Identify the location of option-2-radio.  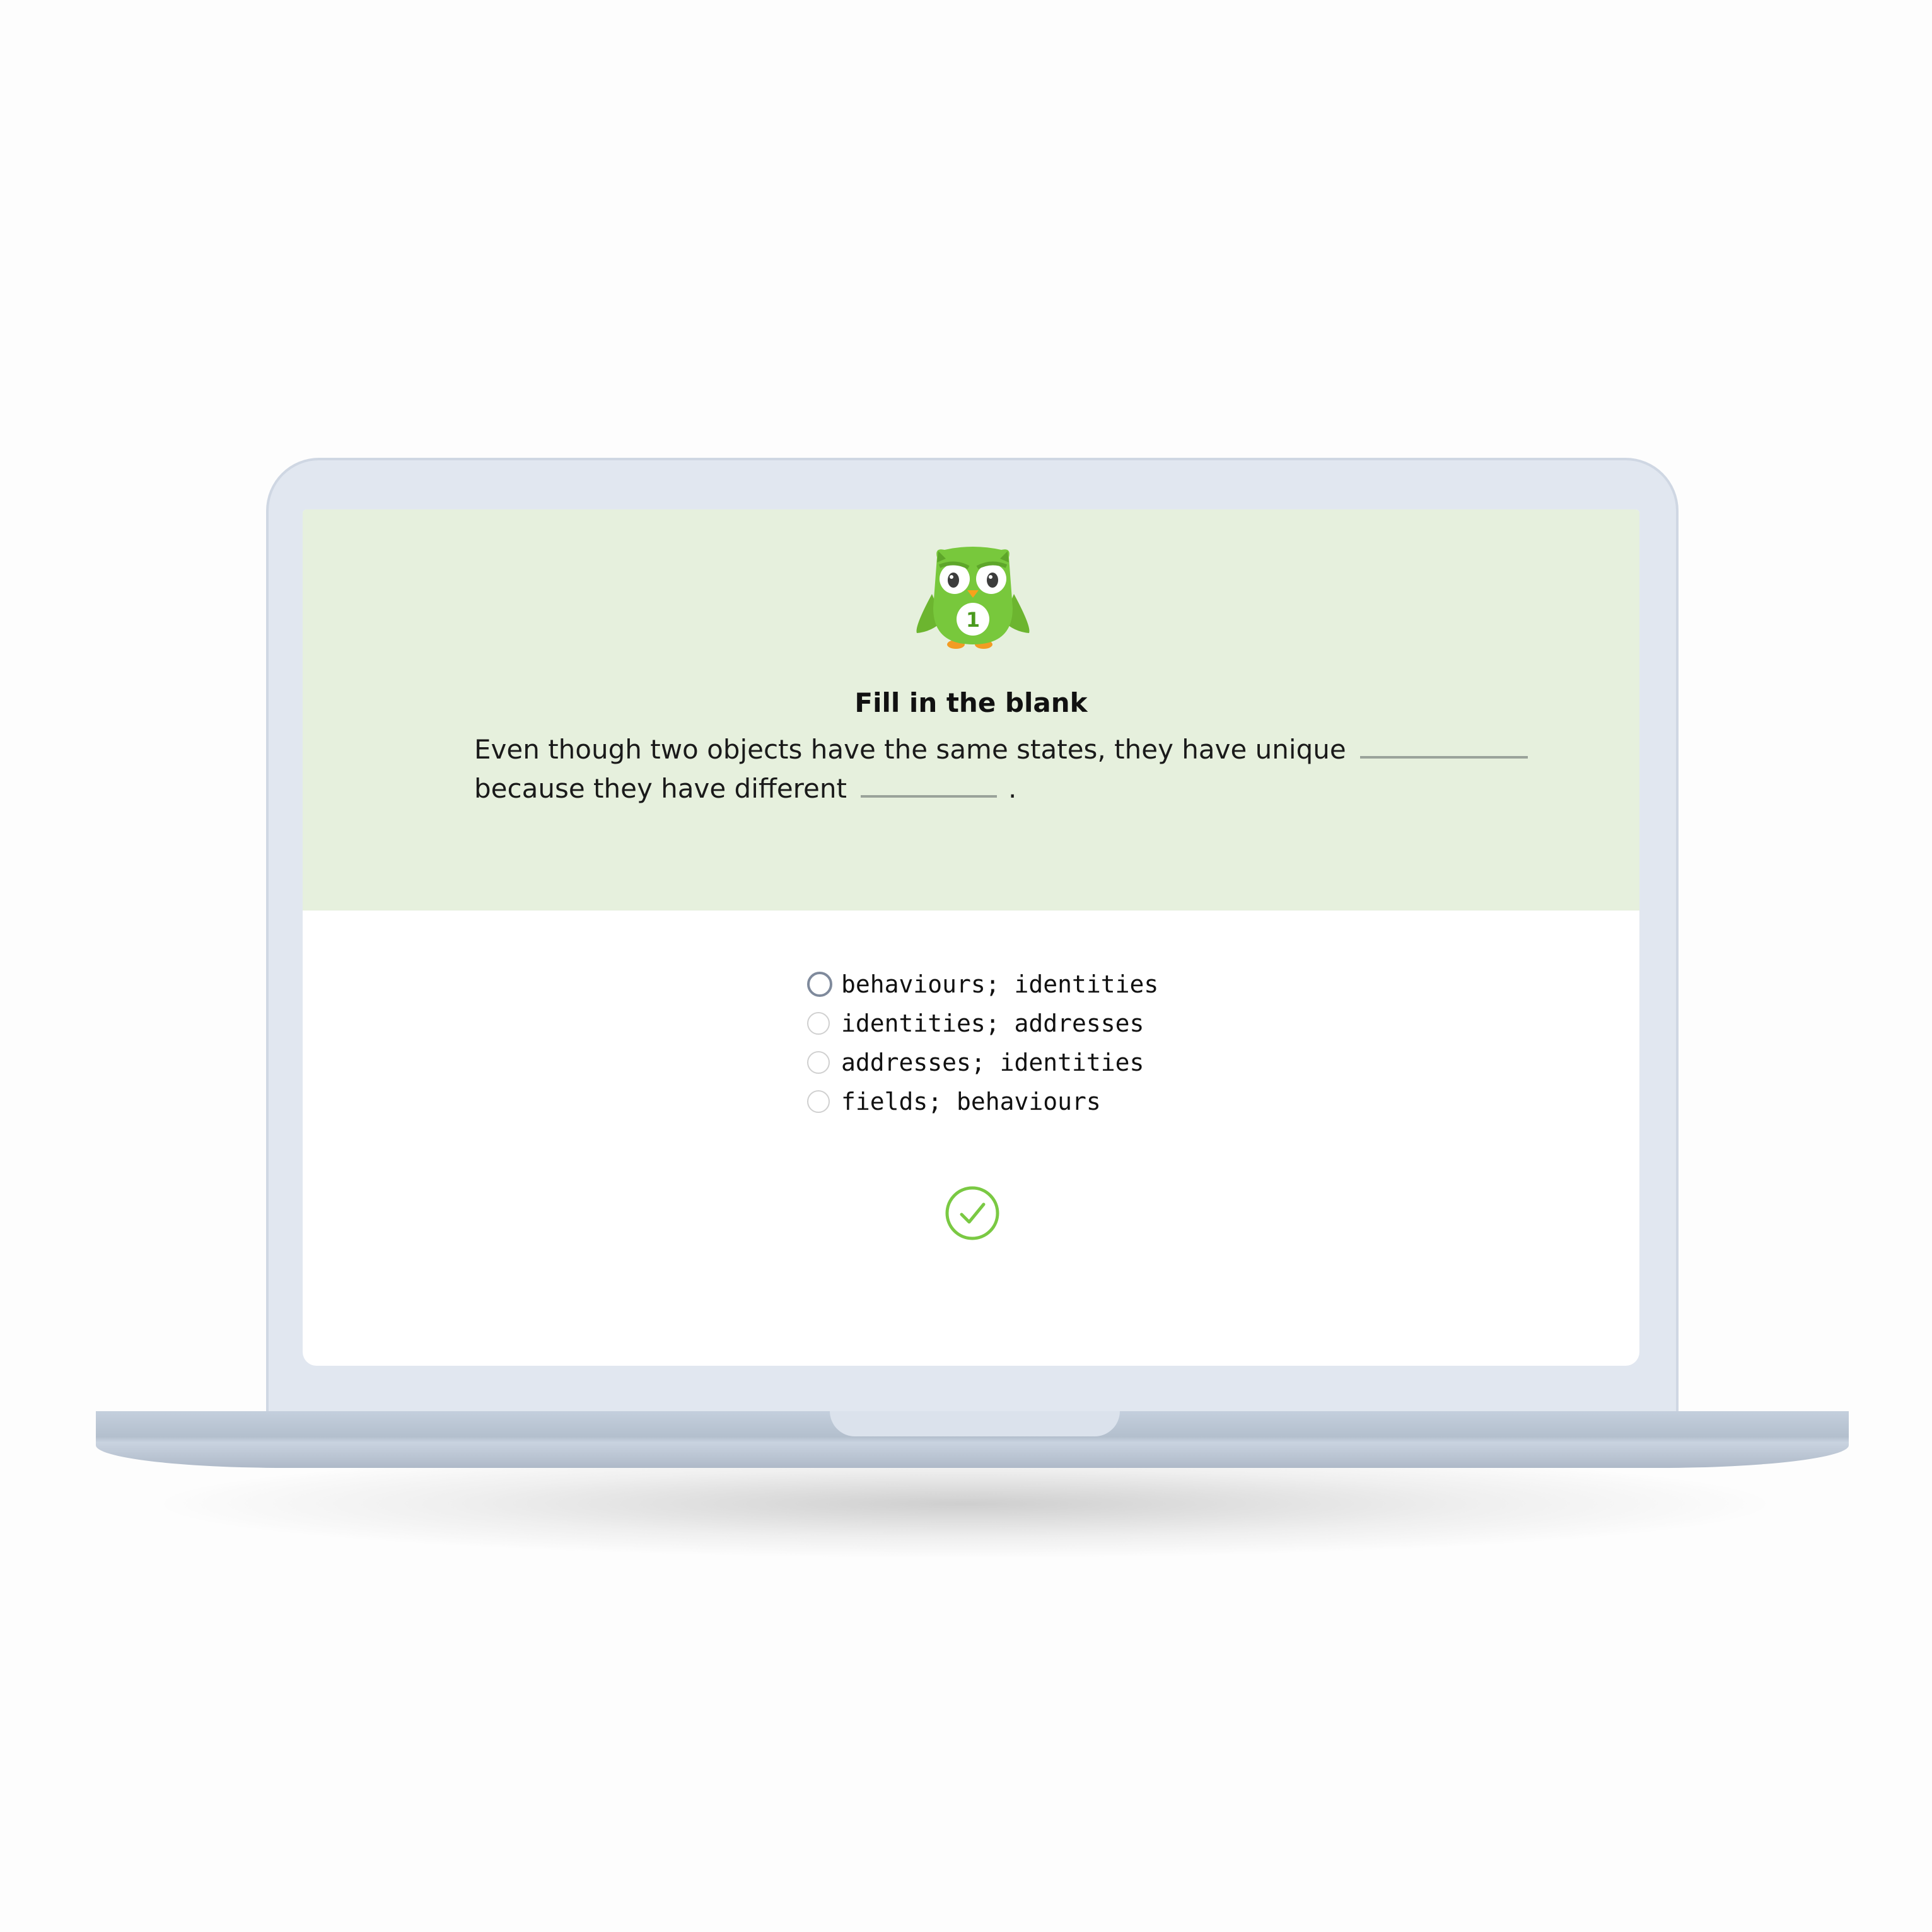
(818, 1023).